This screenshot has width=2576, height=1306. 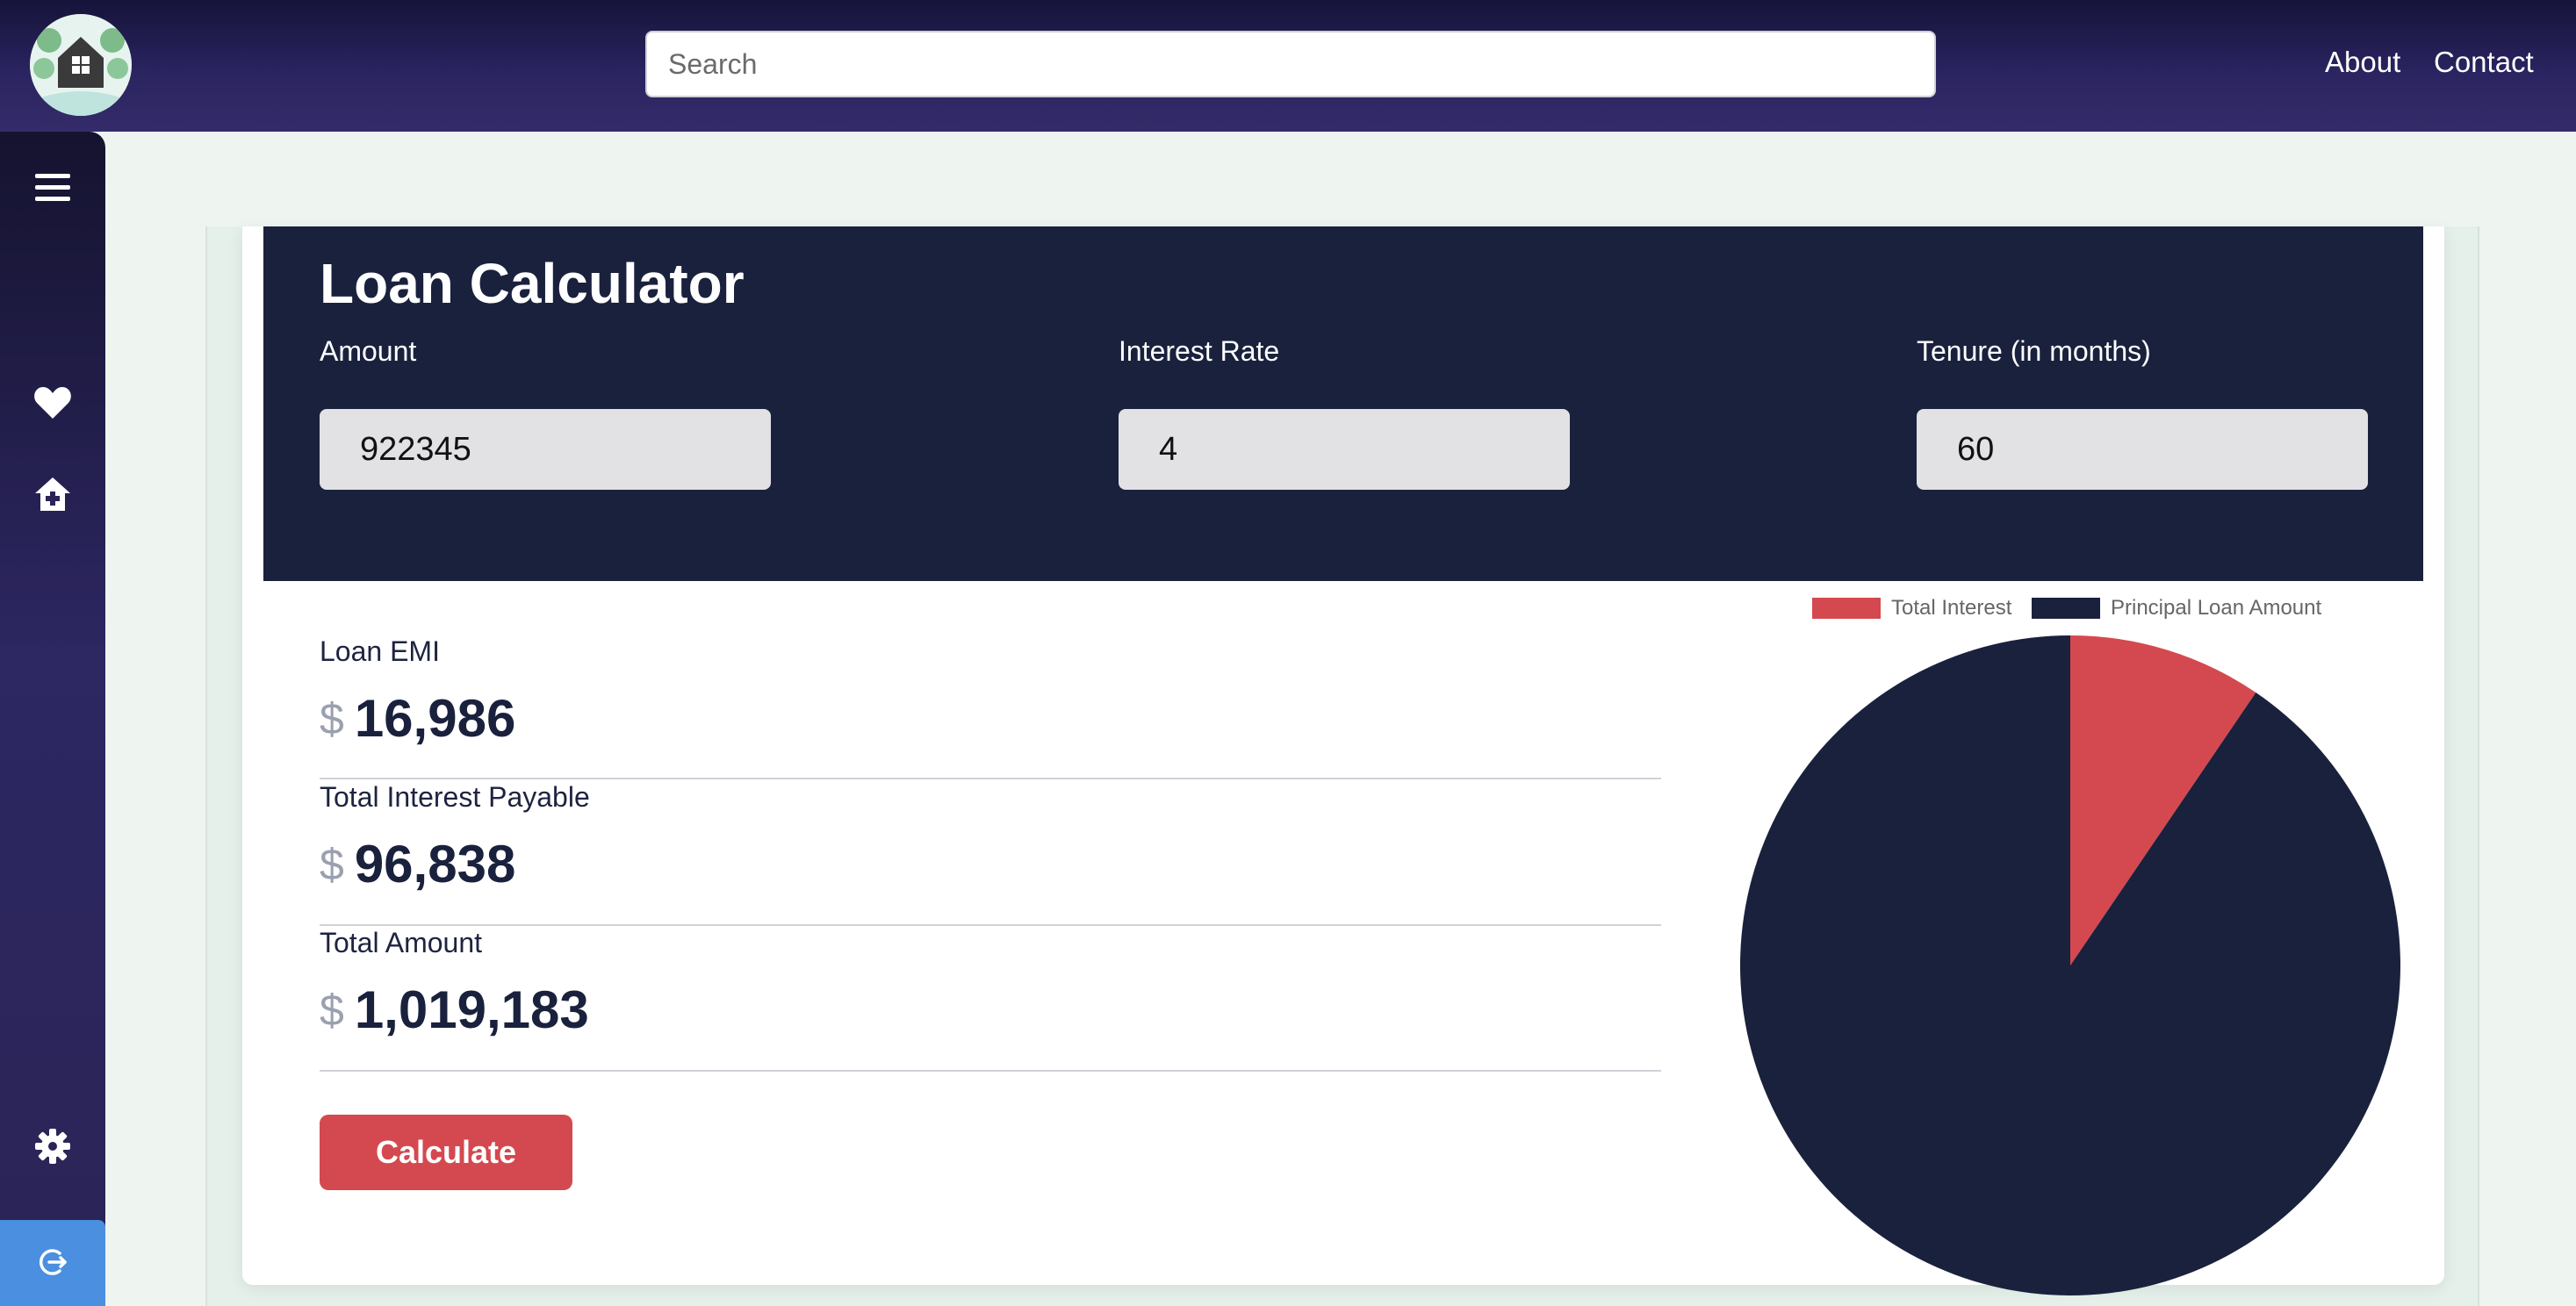 What do you see at coordinates (53, 188) in the screenshot?
I see `menu-icon` at bounding box center [53, 188].